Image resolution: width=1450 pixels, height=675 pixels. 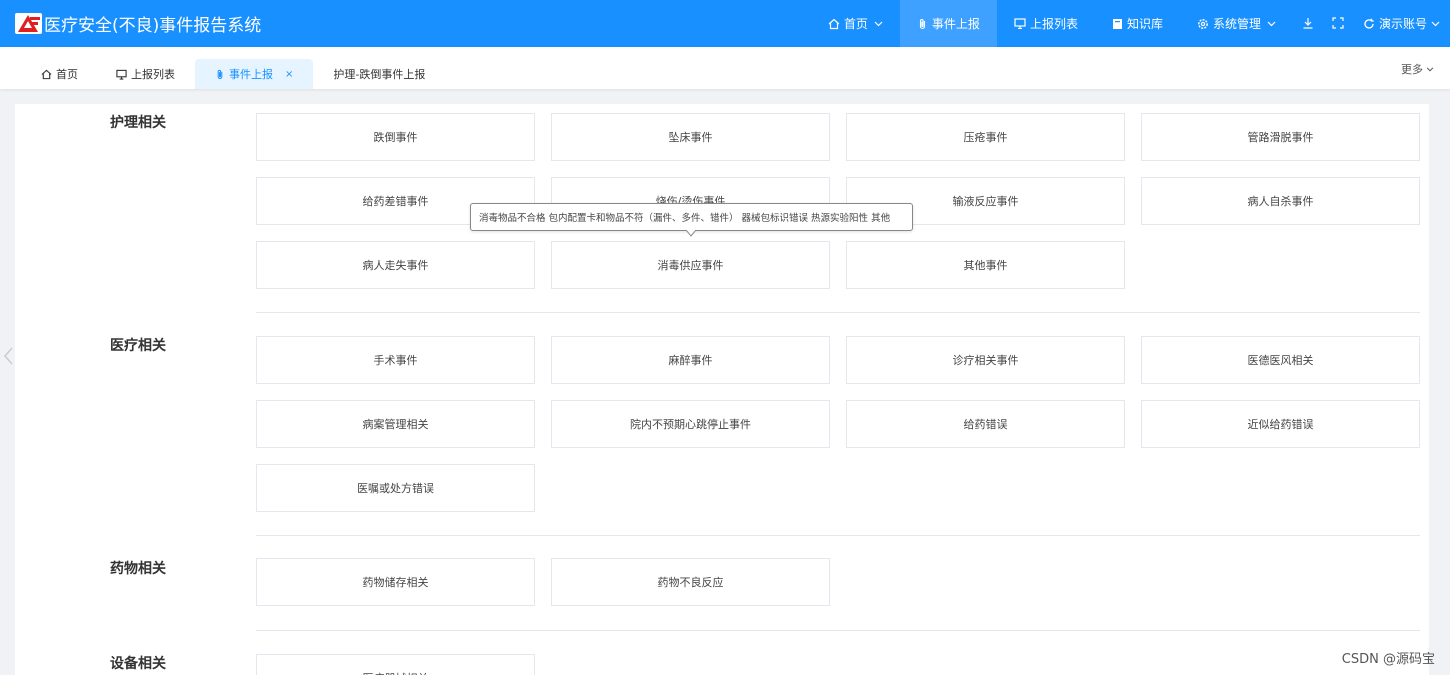 I want to click on nav-knowledge-base-label: 知识库, so click(x=1144, y=24).